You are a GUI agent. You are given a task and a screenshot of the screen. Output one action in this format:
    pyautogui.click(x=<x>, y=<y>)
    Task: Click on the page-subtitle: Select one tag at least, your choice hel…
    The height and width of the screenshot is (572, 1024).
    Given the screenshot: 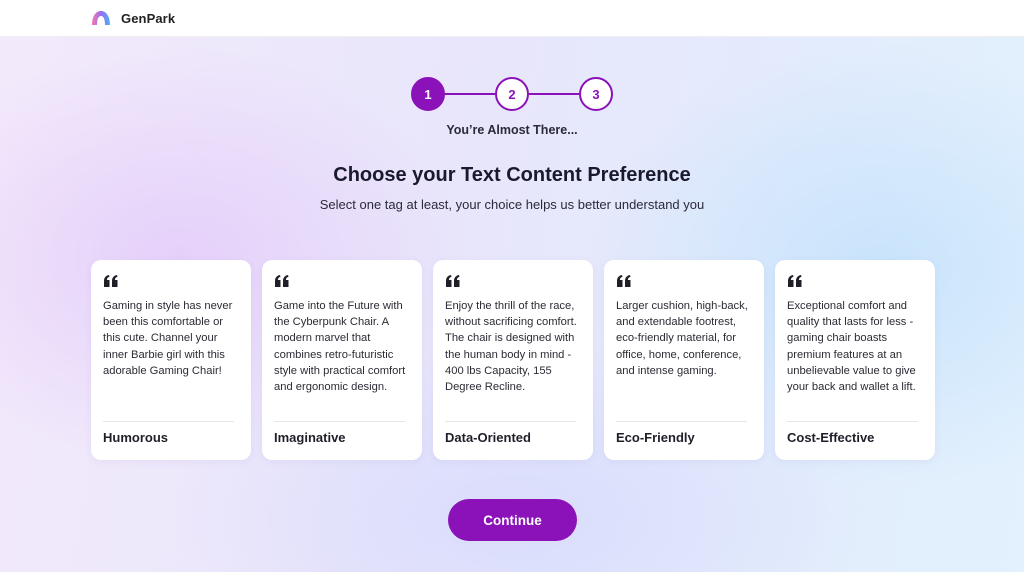 What is the action you would take?
    pyautogui.click(x=512, y=204)
    